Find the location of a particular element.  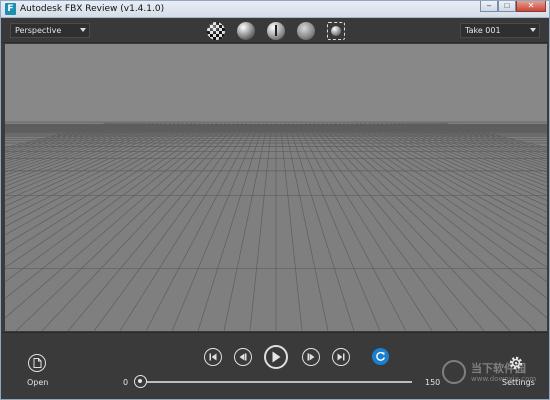

go-to-start-button is located at coordinates (213, 357).